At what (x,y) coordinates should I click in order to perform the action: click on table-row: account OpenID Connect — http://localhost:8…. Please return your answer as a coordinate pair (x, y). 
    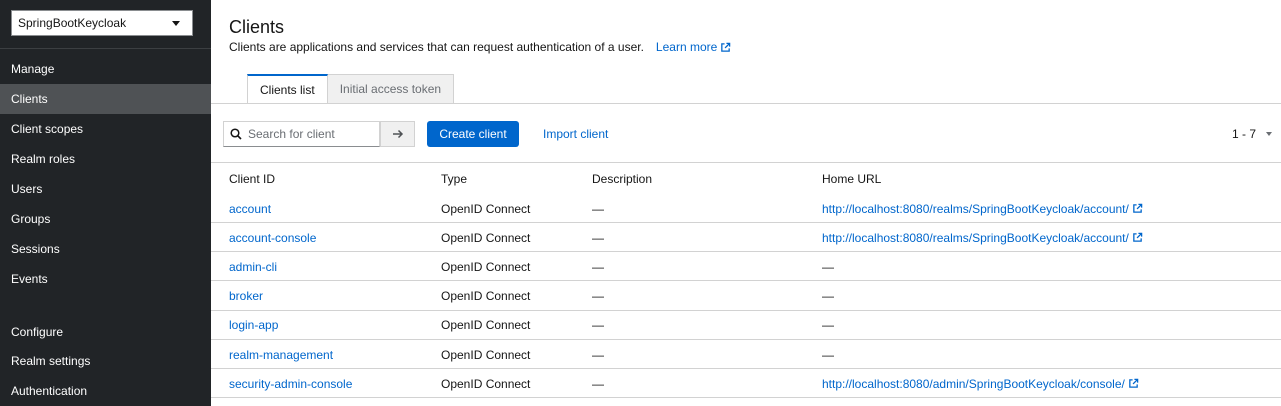
    Looking at the image, I should click on (746, 208).